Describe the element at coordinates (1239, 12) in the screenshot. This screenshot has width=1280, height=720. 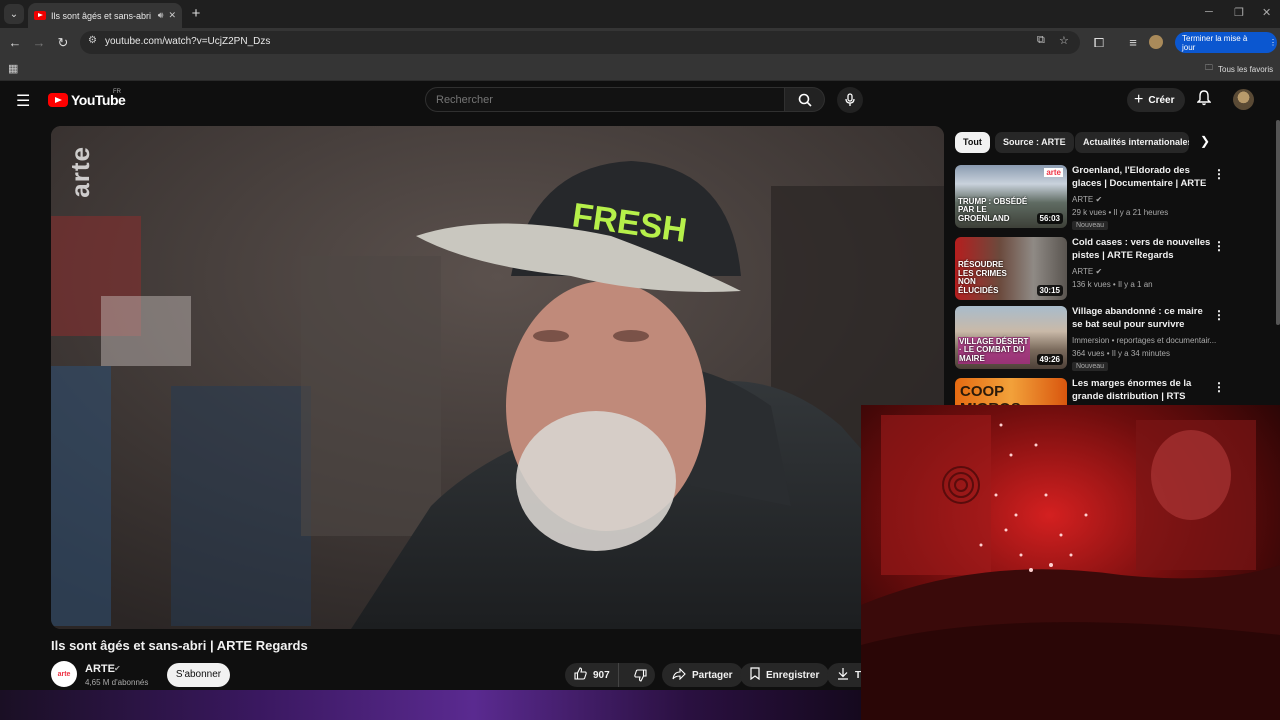
I see `restore-icon: ❐` at that location.